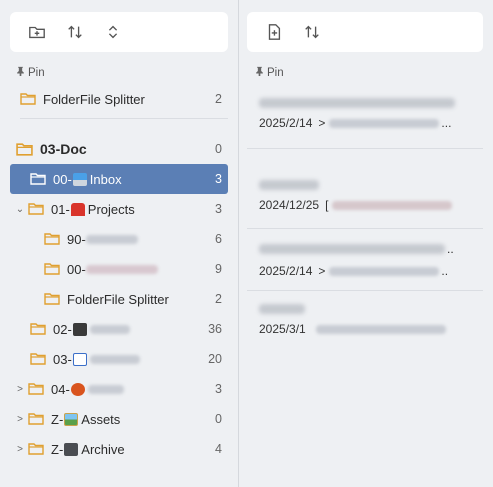 This screenshot has height=487, width=493. I want to click on expand-collapse-icon, so click(113, 32).